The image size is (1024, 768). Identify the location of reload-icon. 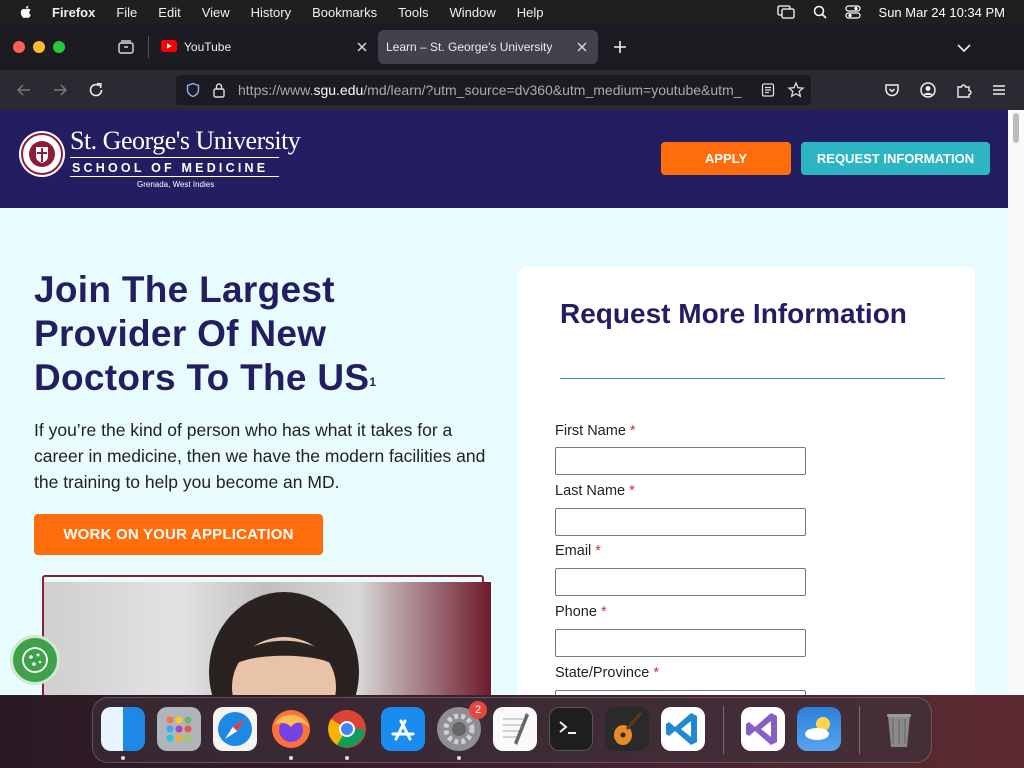
(96, 92).